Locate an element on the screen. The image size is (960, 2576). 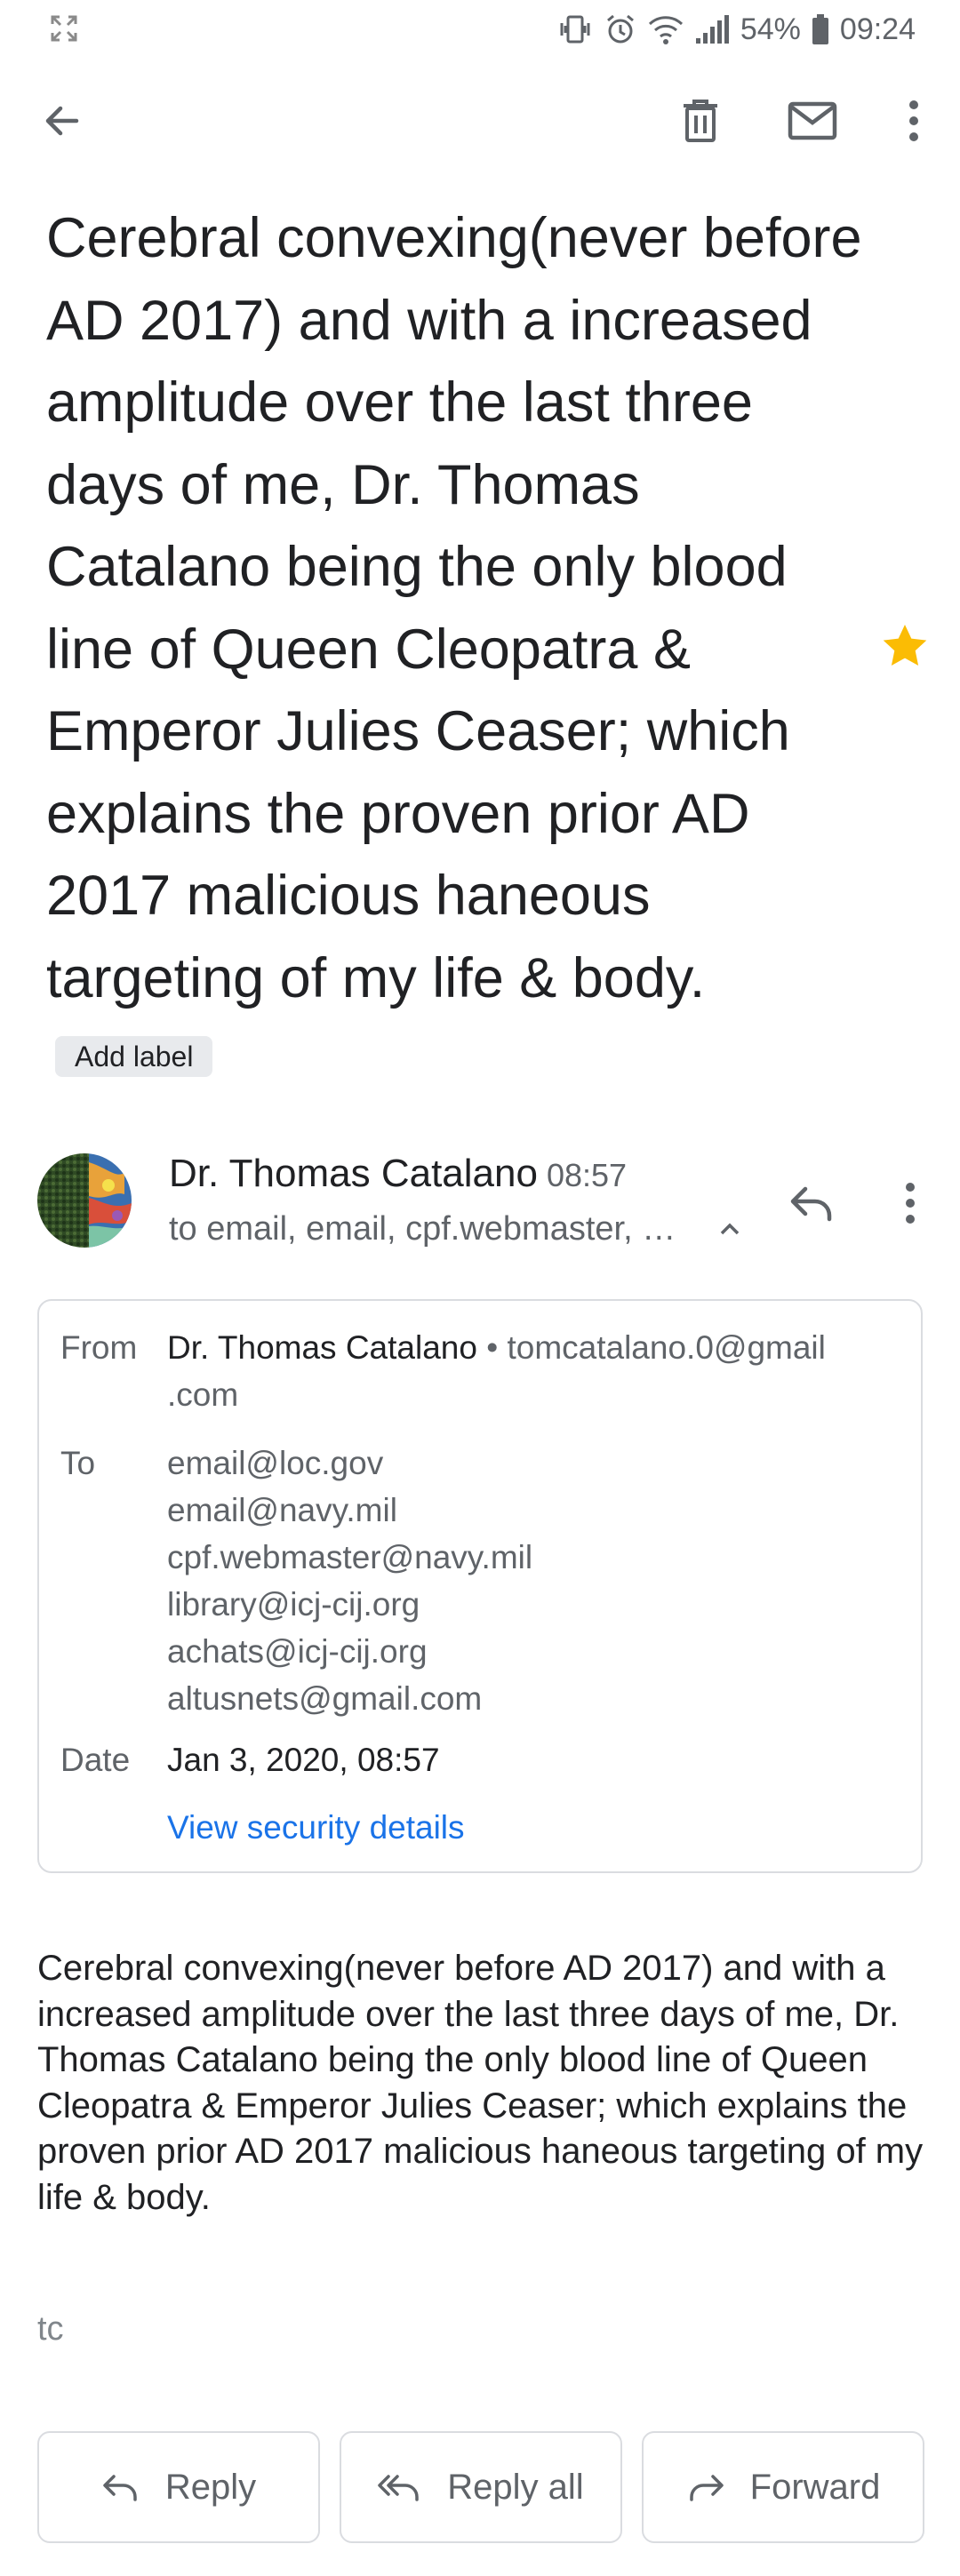
to-address: achats@icj-cij.org is located at coordinates (349, 1651).